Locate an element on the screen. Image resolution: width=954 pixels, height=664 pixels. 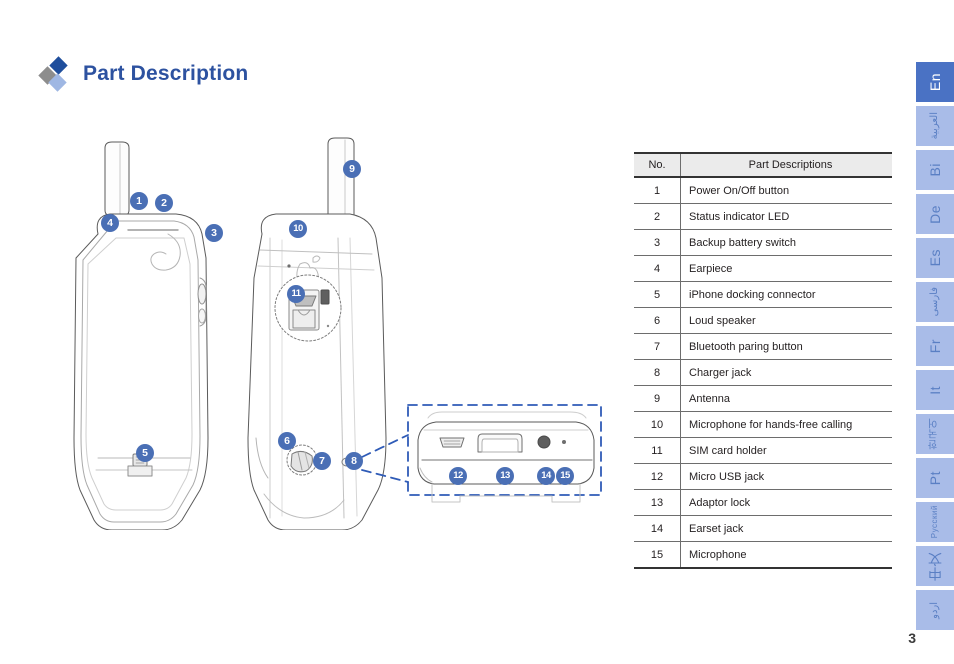
language-tab-label: It is located at coordinates (935, 390).